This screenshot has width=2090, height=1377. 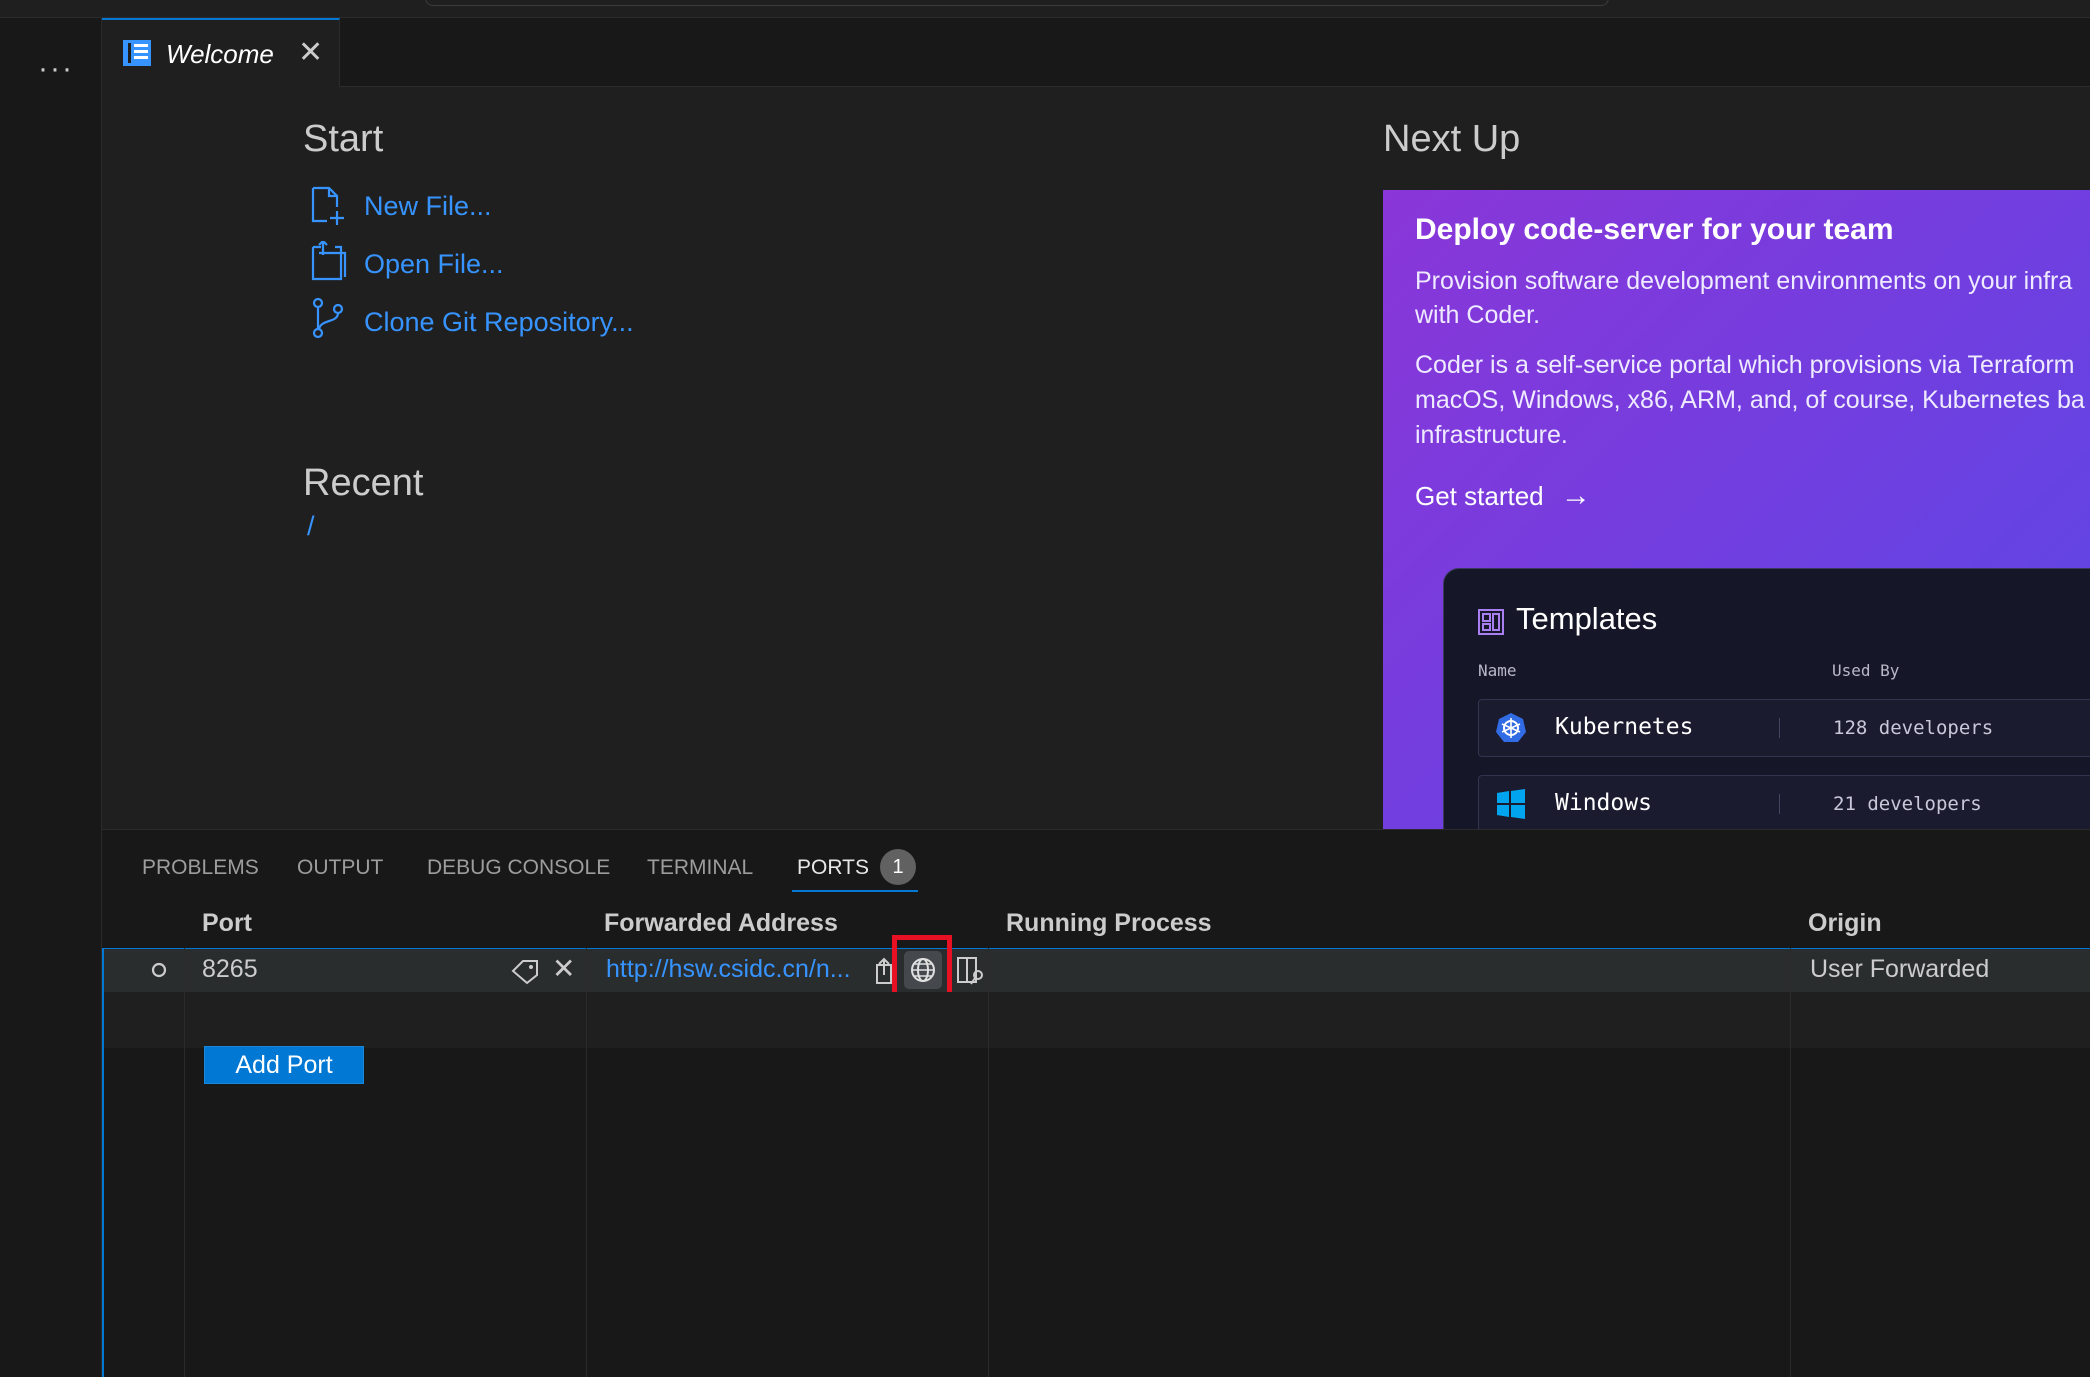 What do you see at coordinates (525, 971) in the screenshot?
I see `tag-icon` at bounding box center [525, 971].